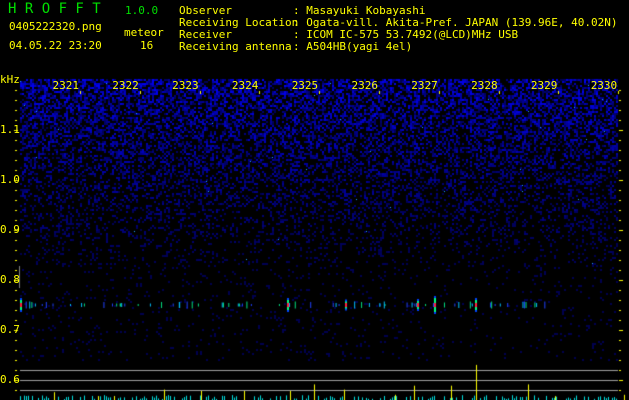  Describe the element at coordinates (55, 26) in the screenshot. I see `file-name: 0405222320.png` at that location.